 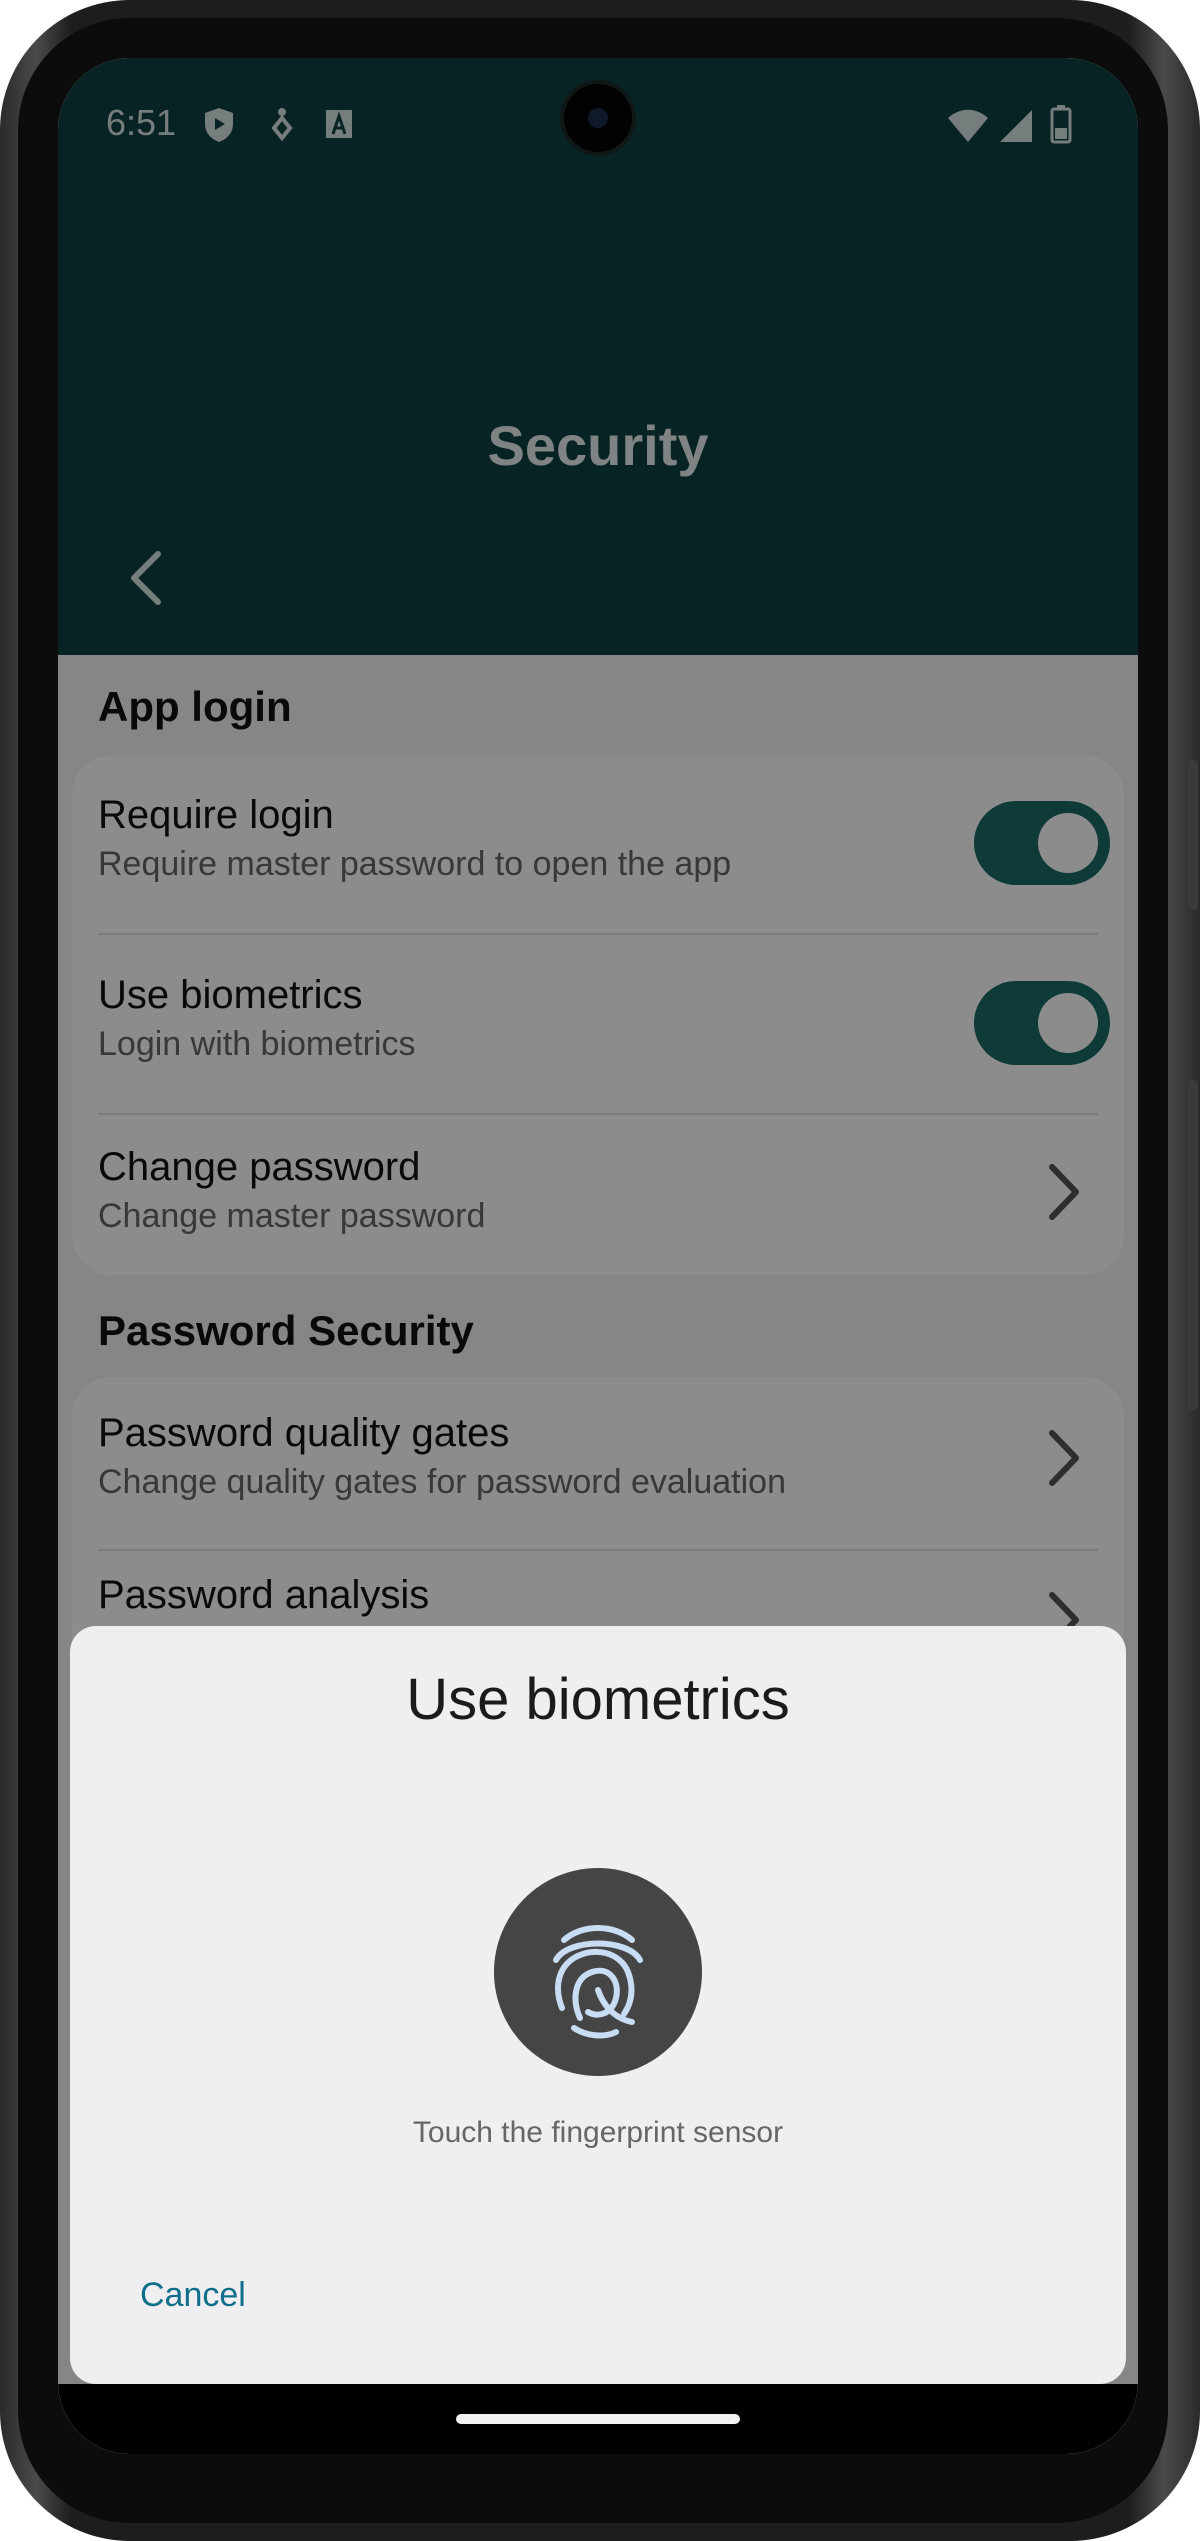 I want to click on fingerprint-sensor-indicator, so click(x=598, y=1972).